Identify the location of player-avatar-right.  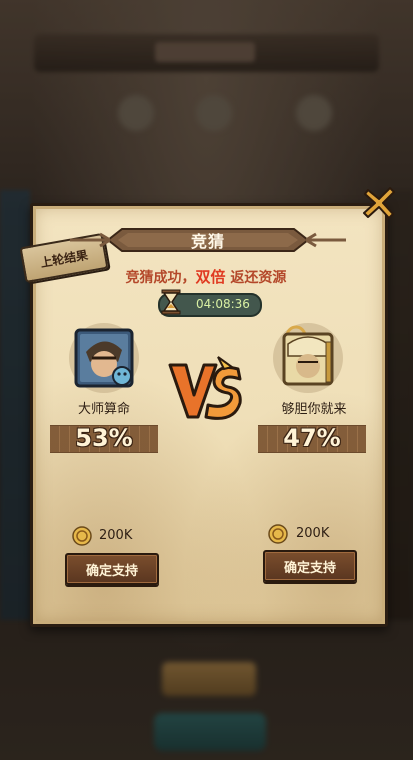
(308, 358).